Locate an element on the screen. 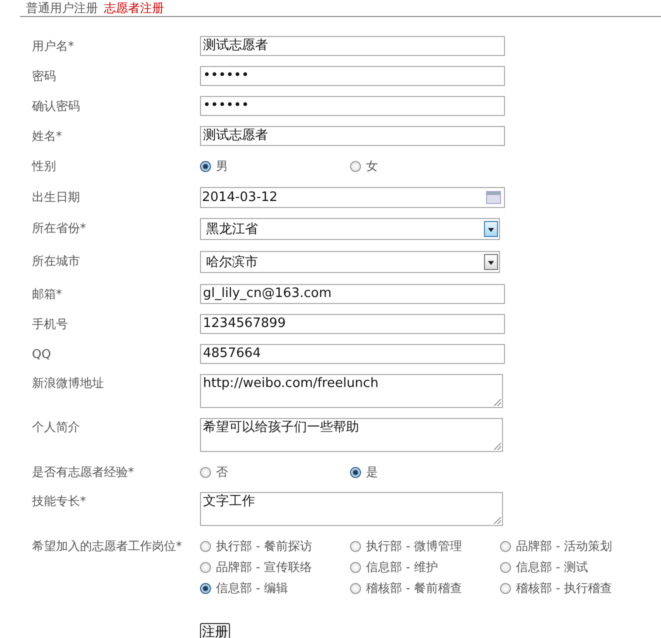  dropdown: 哈尔滨市 is located at coordinates (350, 262).